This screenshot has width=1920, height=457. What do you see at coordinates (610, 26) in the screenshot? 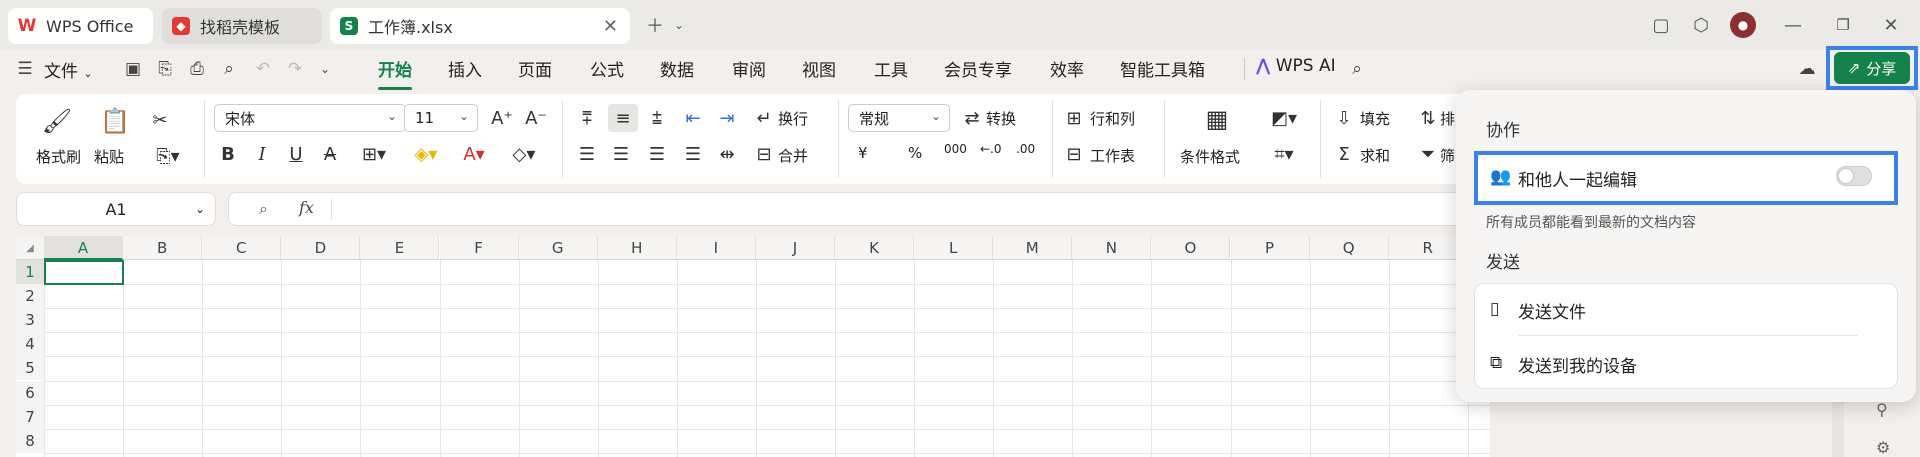
I see `close-icon: ✕` at bounding box center [610, 26].